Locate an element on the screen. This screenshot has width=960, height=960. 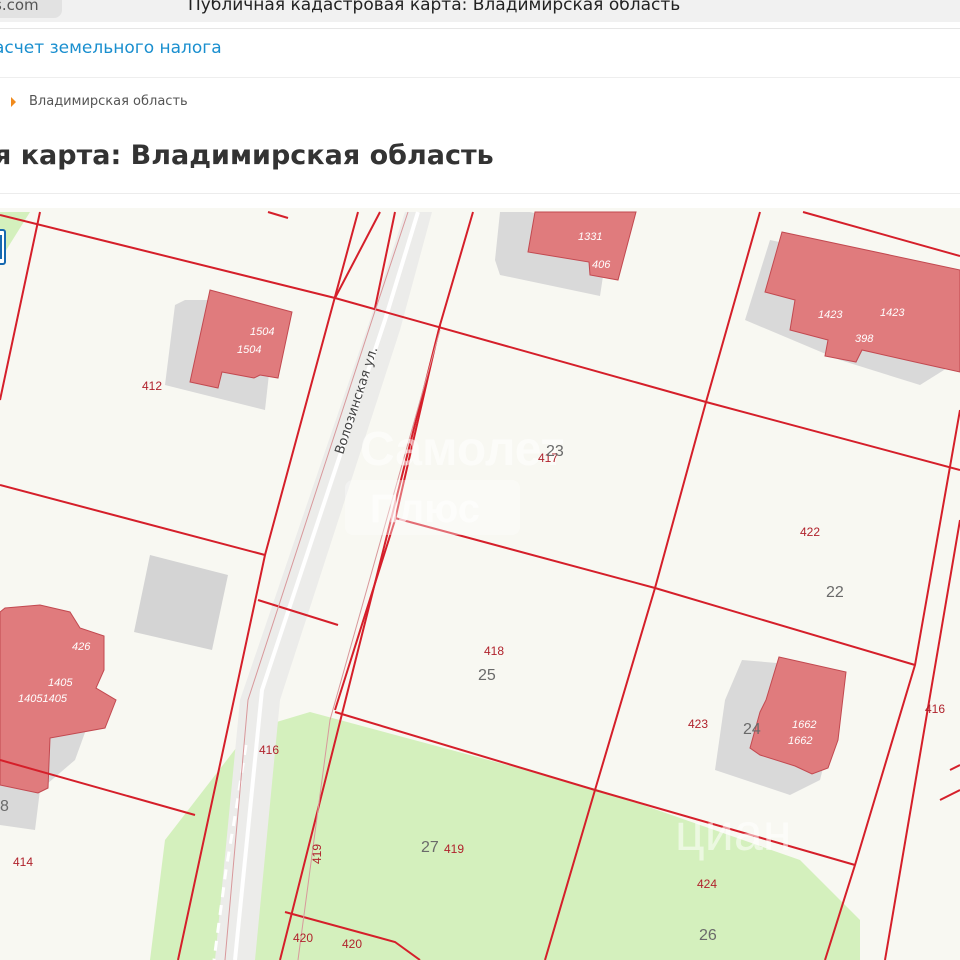
label-419-vertical: 419 is located at coordinates (317, 854).